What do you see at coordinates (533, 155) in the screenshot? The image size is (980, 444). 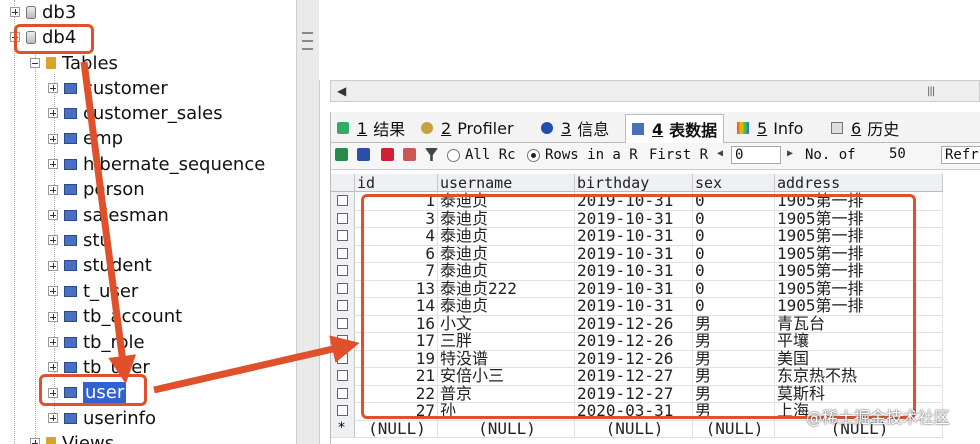 I see `rows-in-range-radio` at bounding box center [533, 155].